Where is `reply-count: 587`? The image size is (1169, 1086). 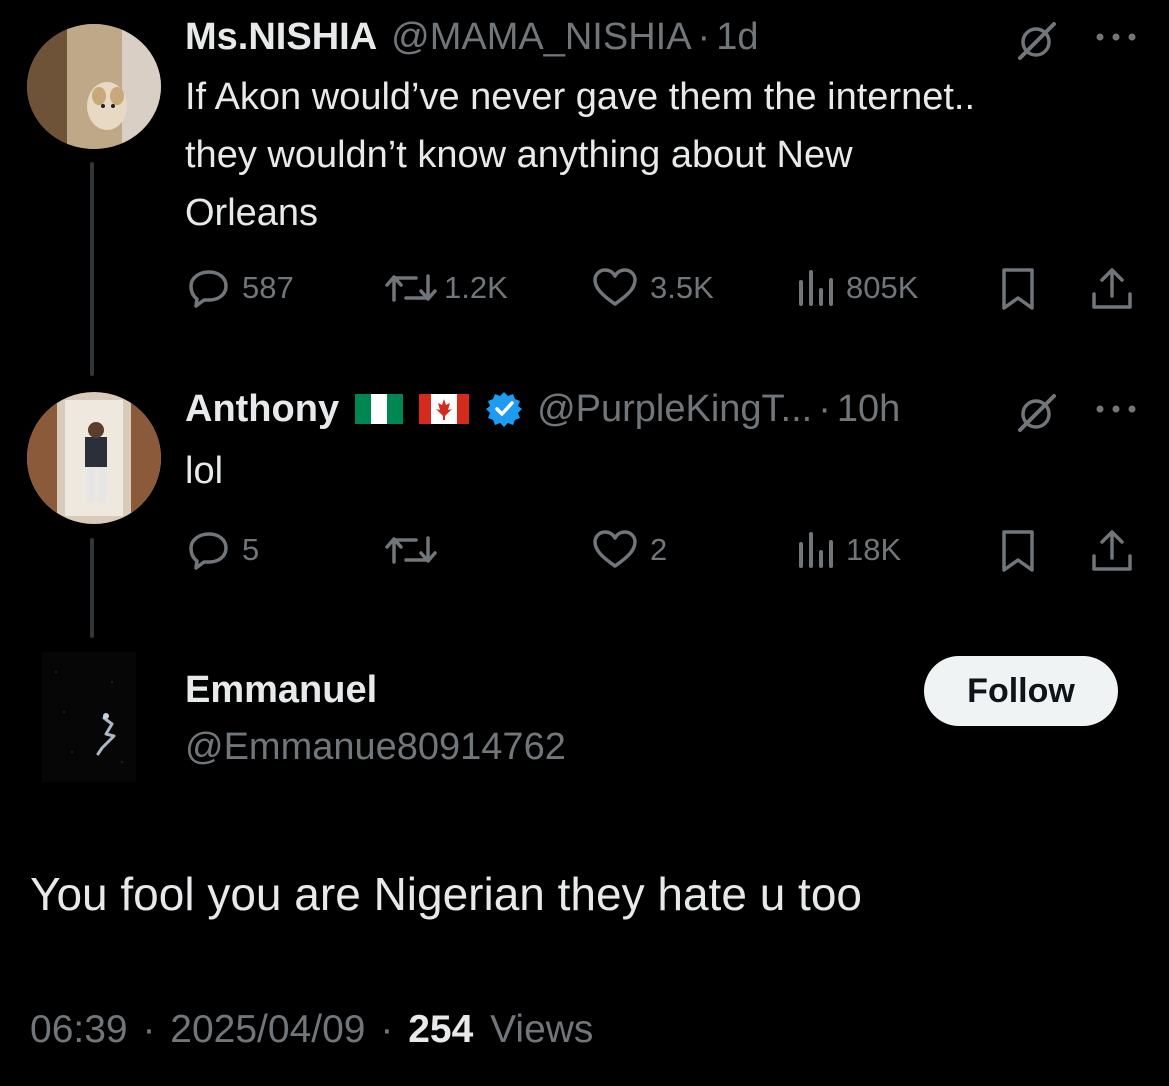 reply-count: 587 is located at coordinates (268, 287).